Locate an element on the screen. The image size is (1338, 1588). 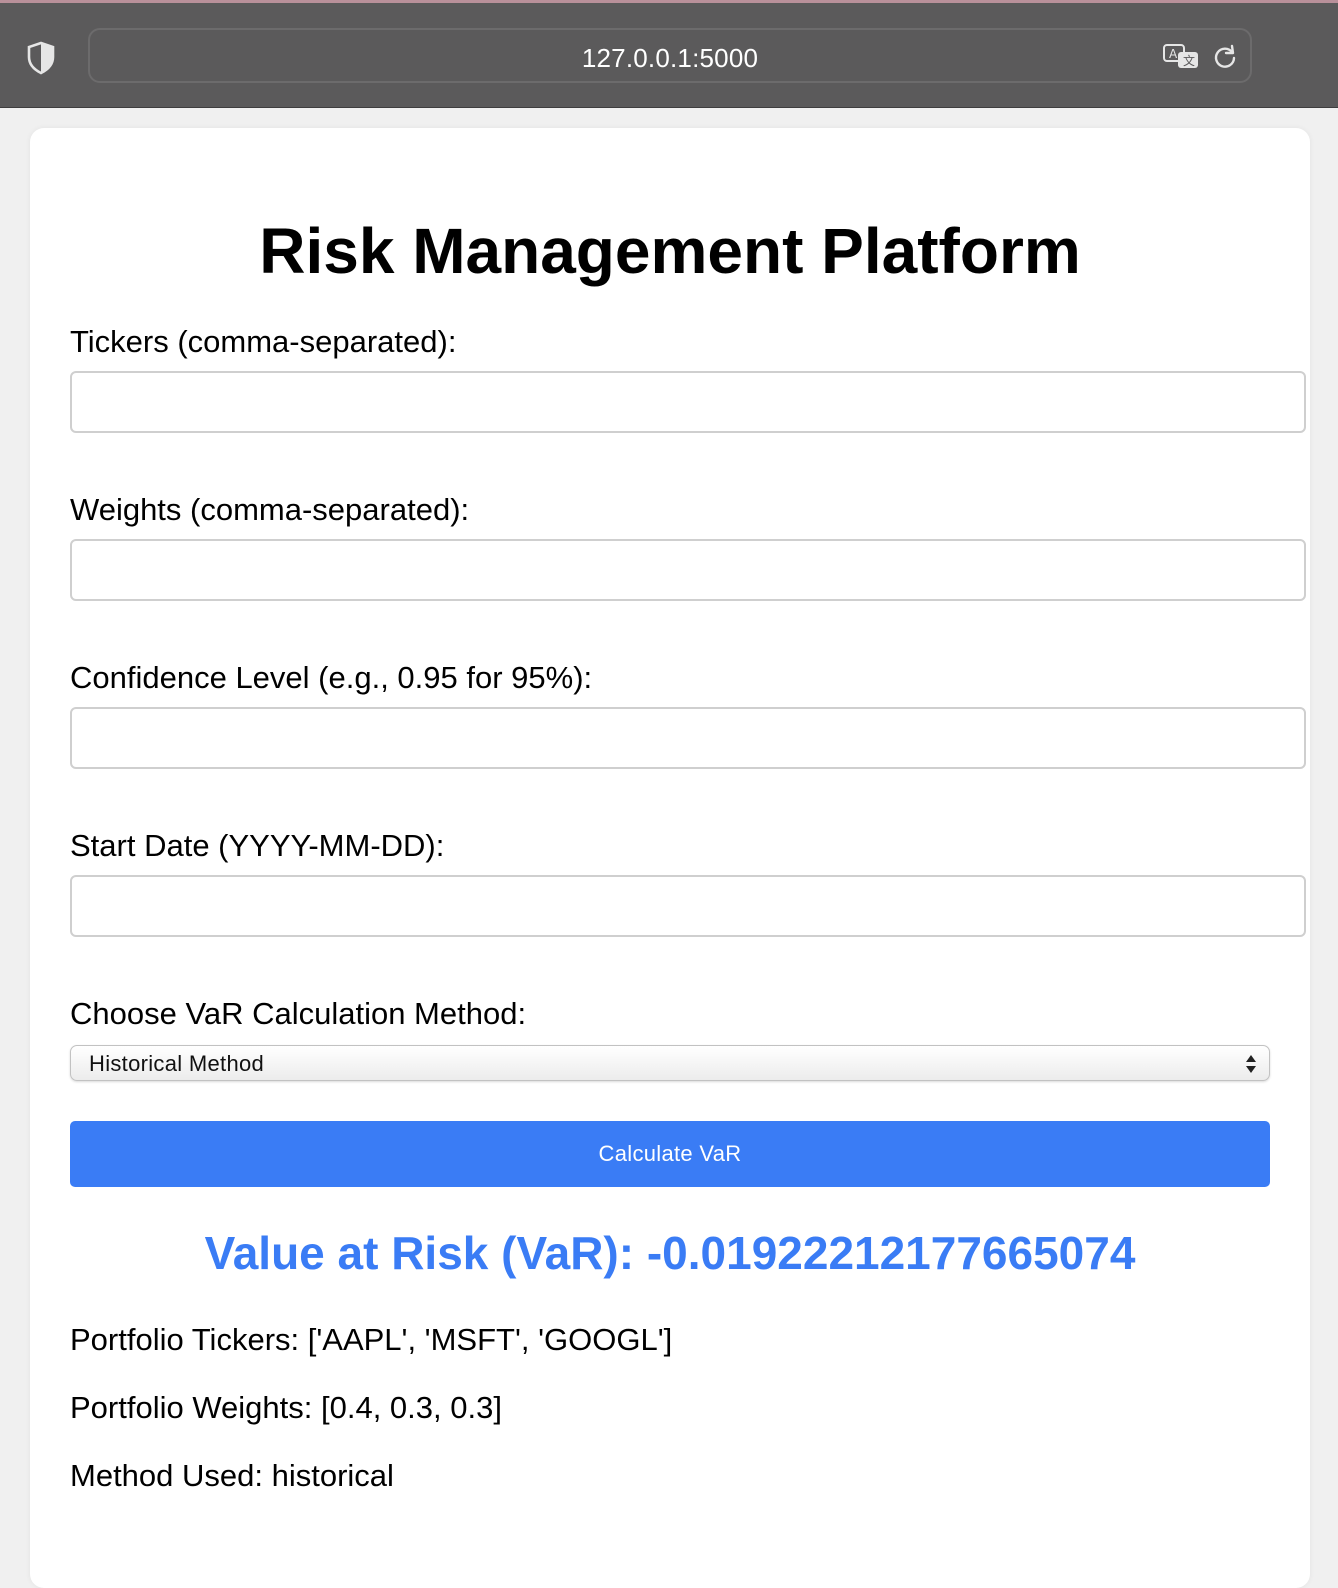
method-used-text: Method Used: historical is located at coordinates (232, 1475).